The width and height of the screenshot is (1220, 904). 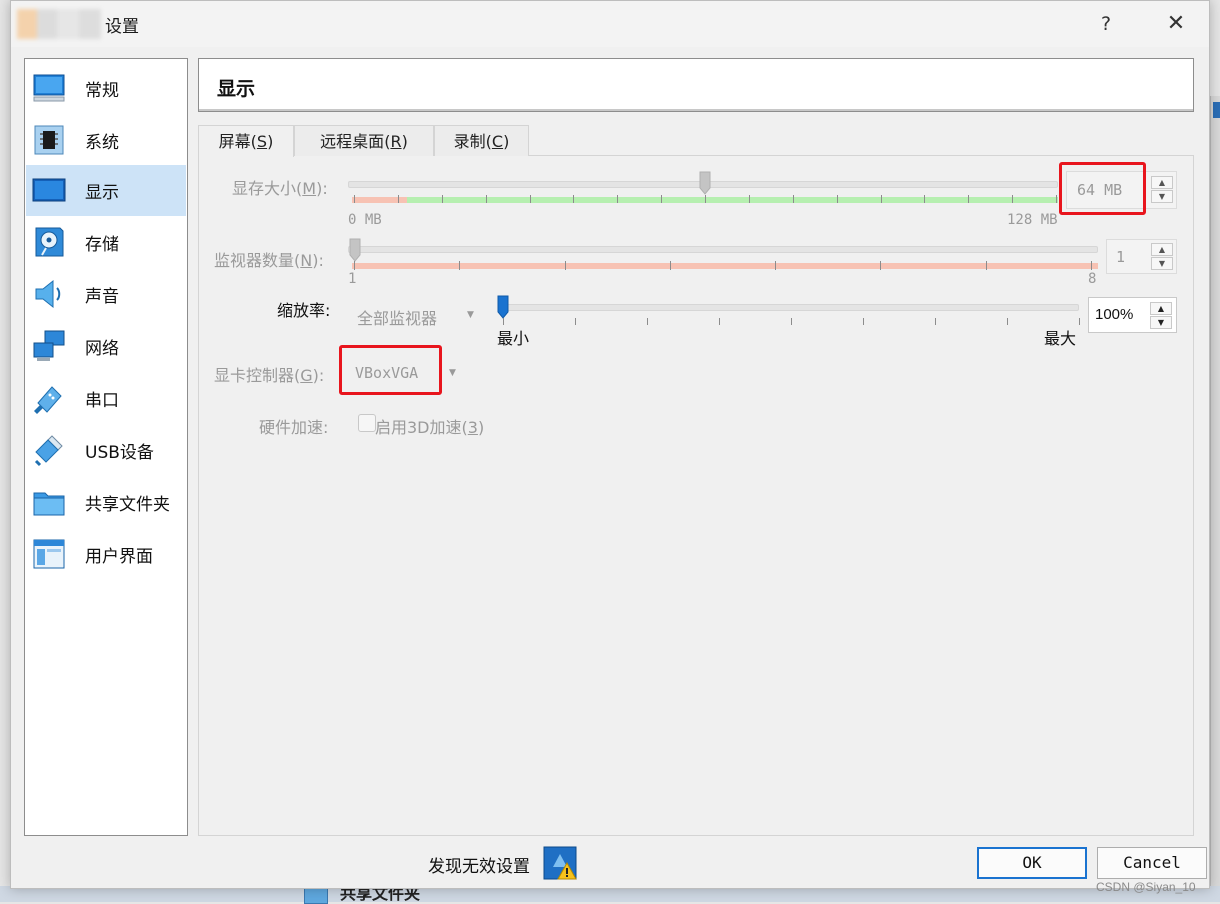 What do you see at coordinates (49, 88) in the screenshot?
I see `monitor-icon` at bounding box center [49, 88].